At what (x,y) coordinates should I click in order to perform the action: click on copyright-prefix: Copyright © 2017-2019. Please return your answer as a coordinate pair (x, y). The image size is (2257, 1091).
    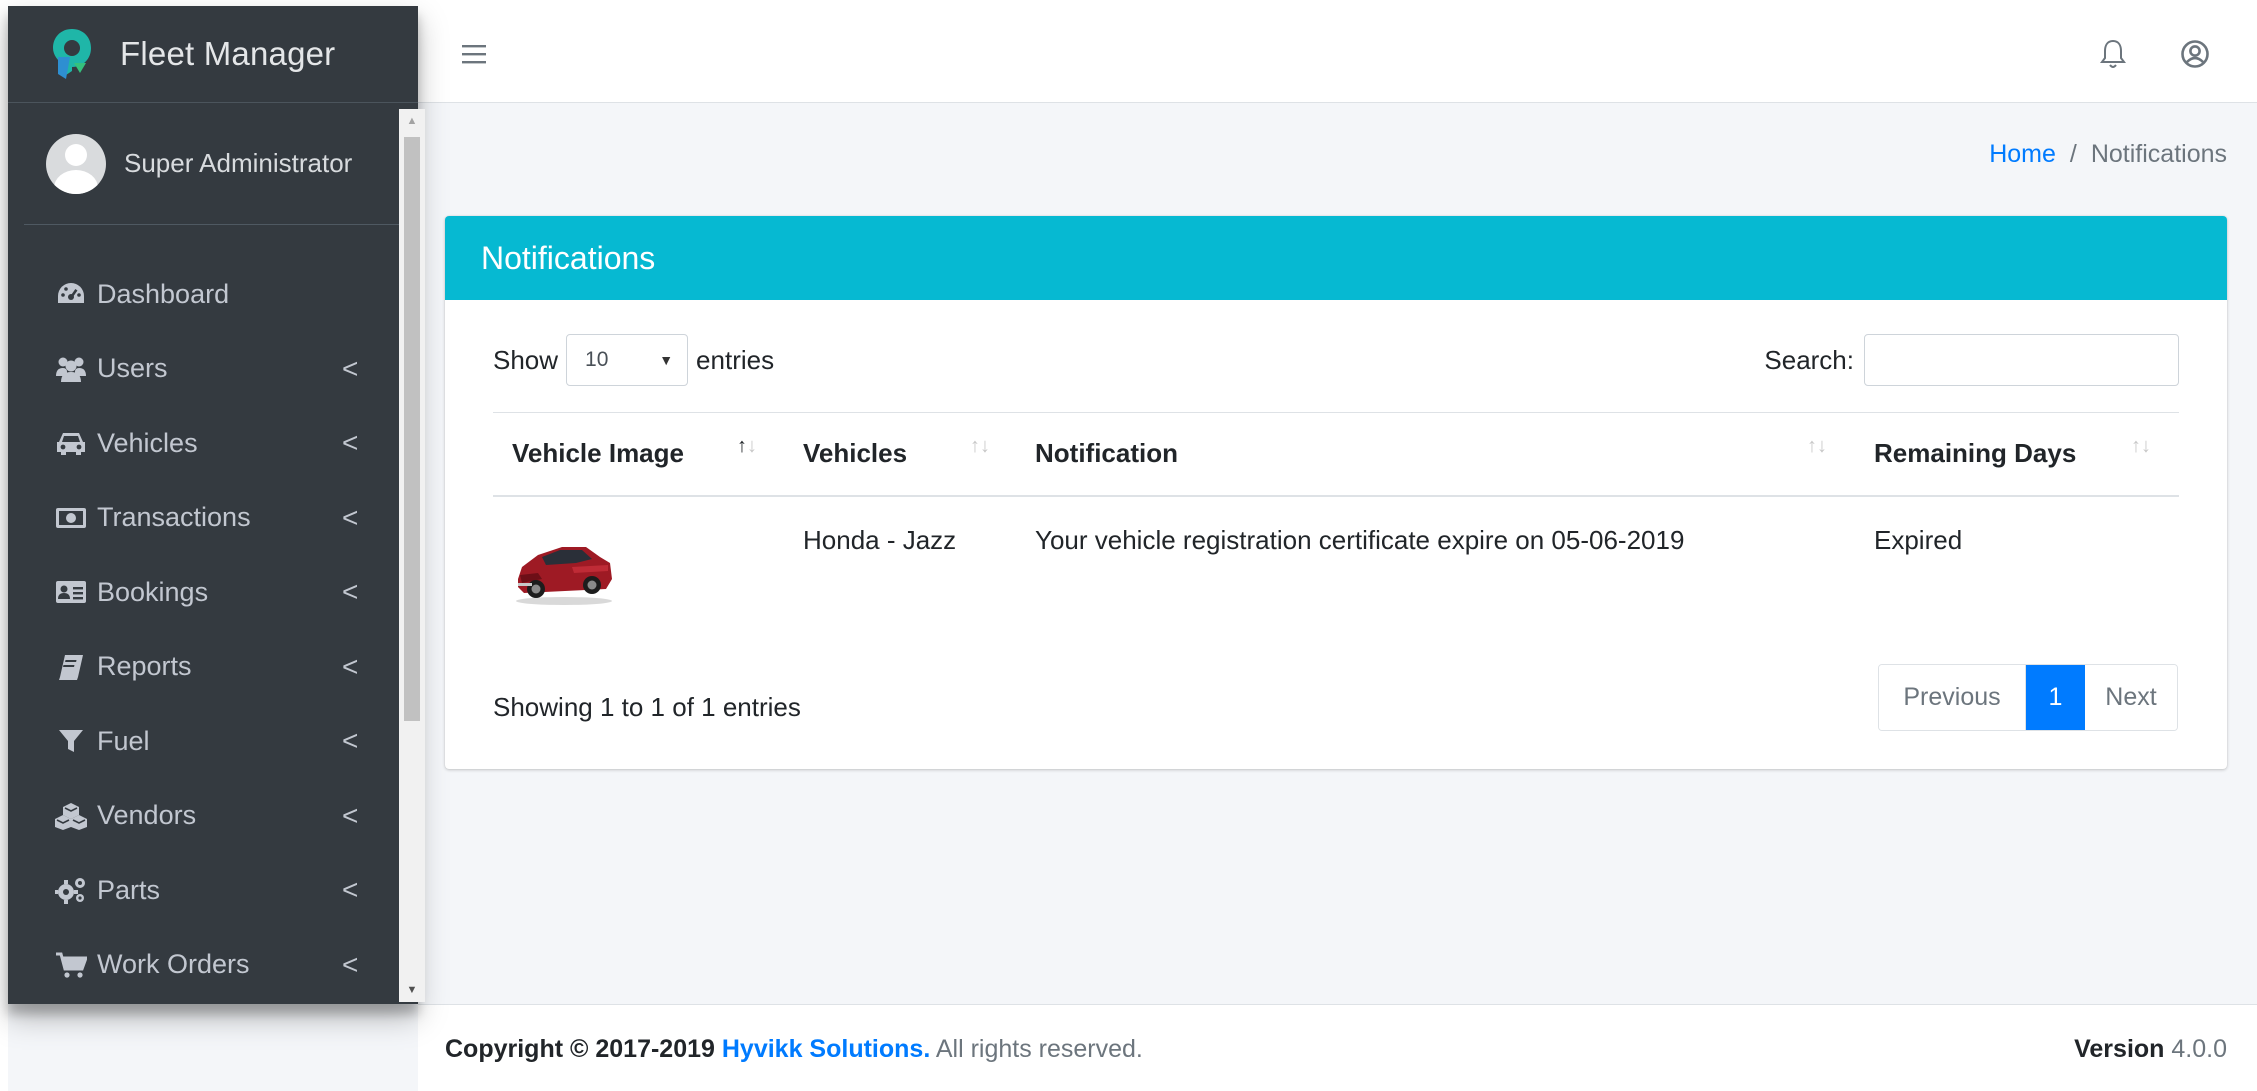
    Looking at the image, I should click on (580, 1049).